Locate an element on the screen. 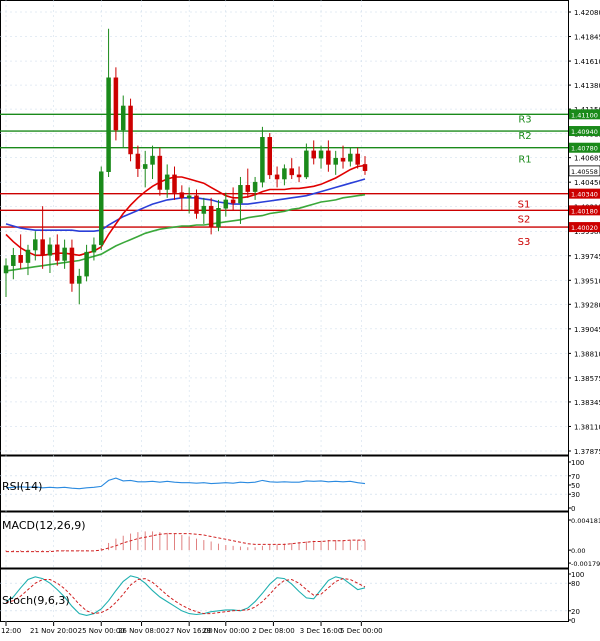 The width and height of the screenshot is (600, 641). level-name-s1: S1 is located at coordinates (524, 205).